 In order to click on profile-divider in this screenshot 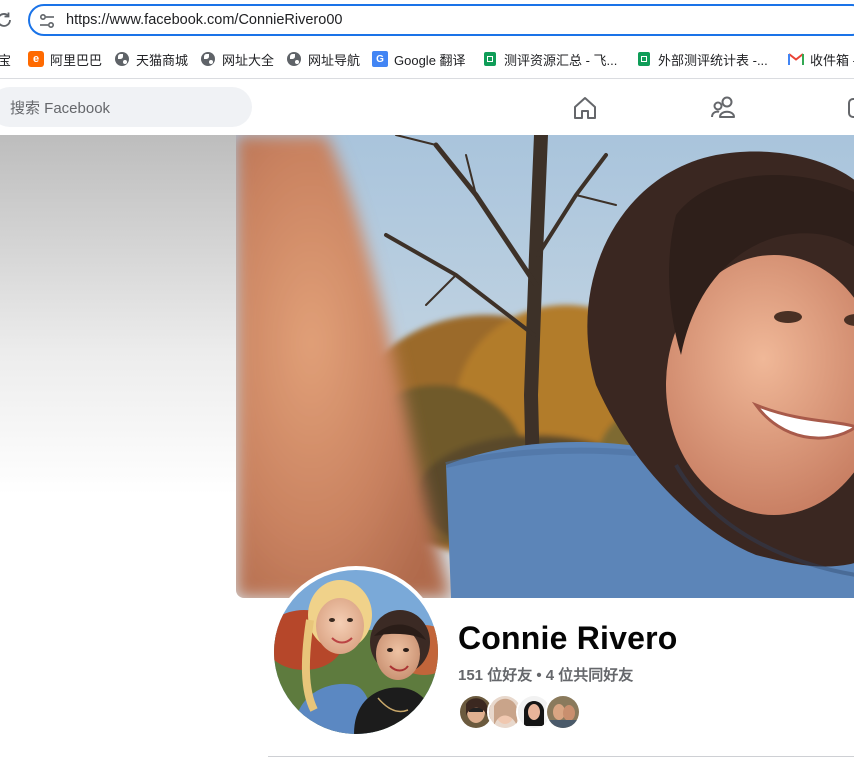, I will do `click(561, 756)`.